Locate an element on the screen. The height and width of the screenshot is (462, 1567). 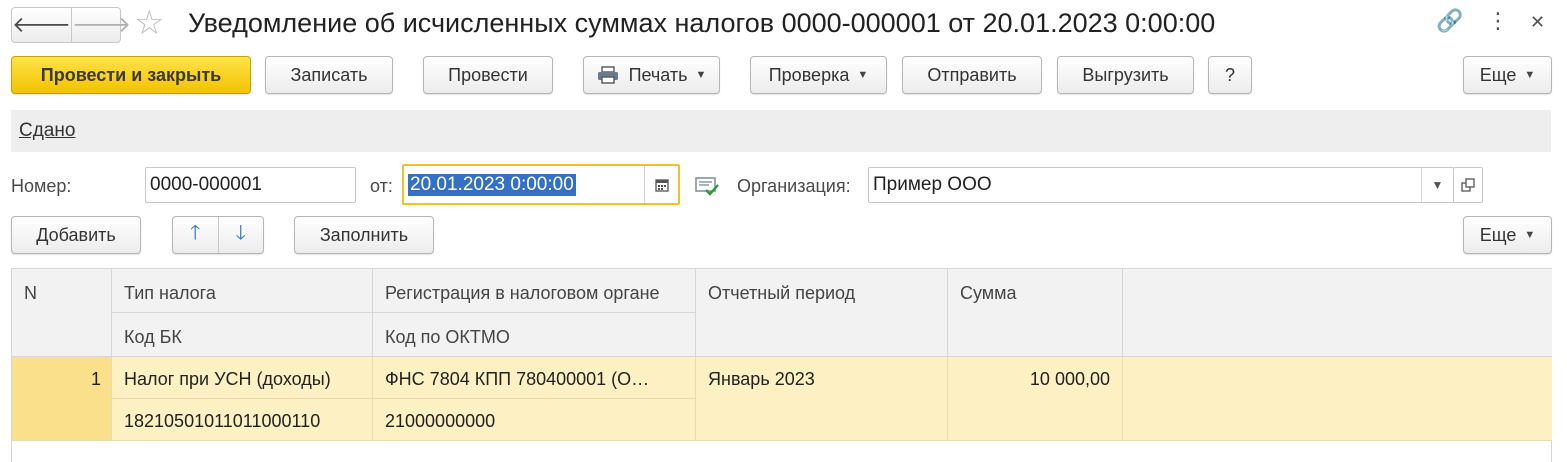
arrow-up-icon: 🡑 is located at coordinates (195, 233).